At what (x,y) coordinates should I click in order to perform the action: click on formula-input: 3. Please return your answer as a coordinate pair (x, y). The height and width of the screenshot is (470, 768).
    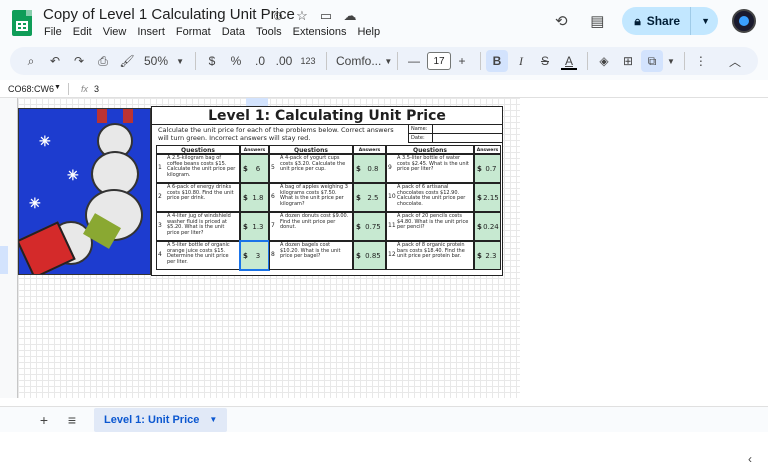
    Looking at the image, I should click on (96, 89).